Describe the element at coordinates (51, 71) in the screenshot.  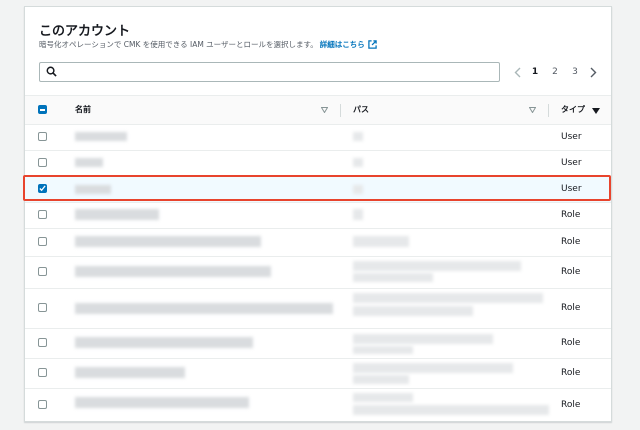
I see `search-icon` at that location.